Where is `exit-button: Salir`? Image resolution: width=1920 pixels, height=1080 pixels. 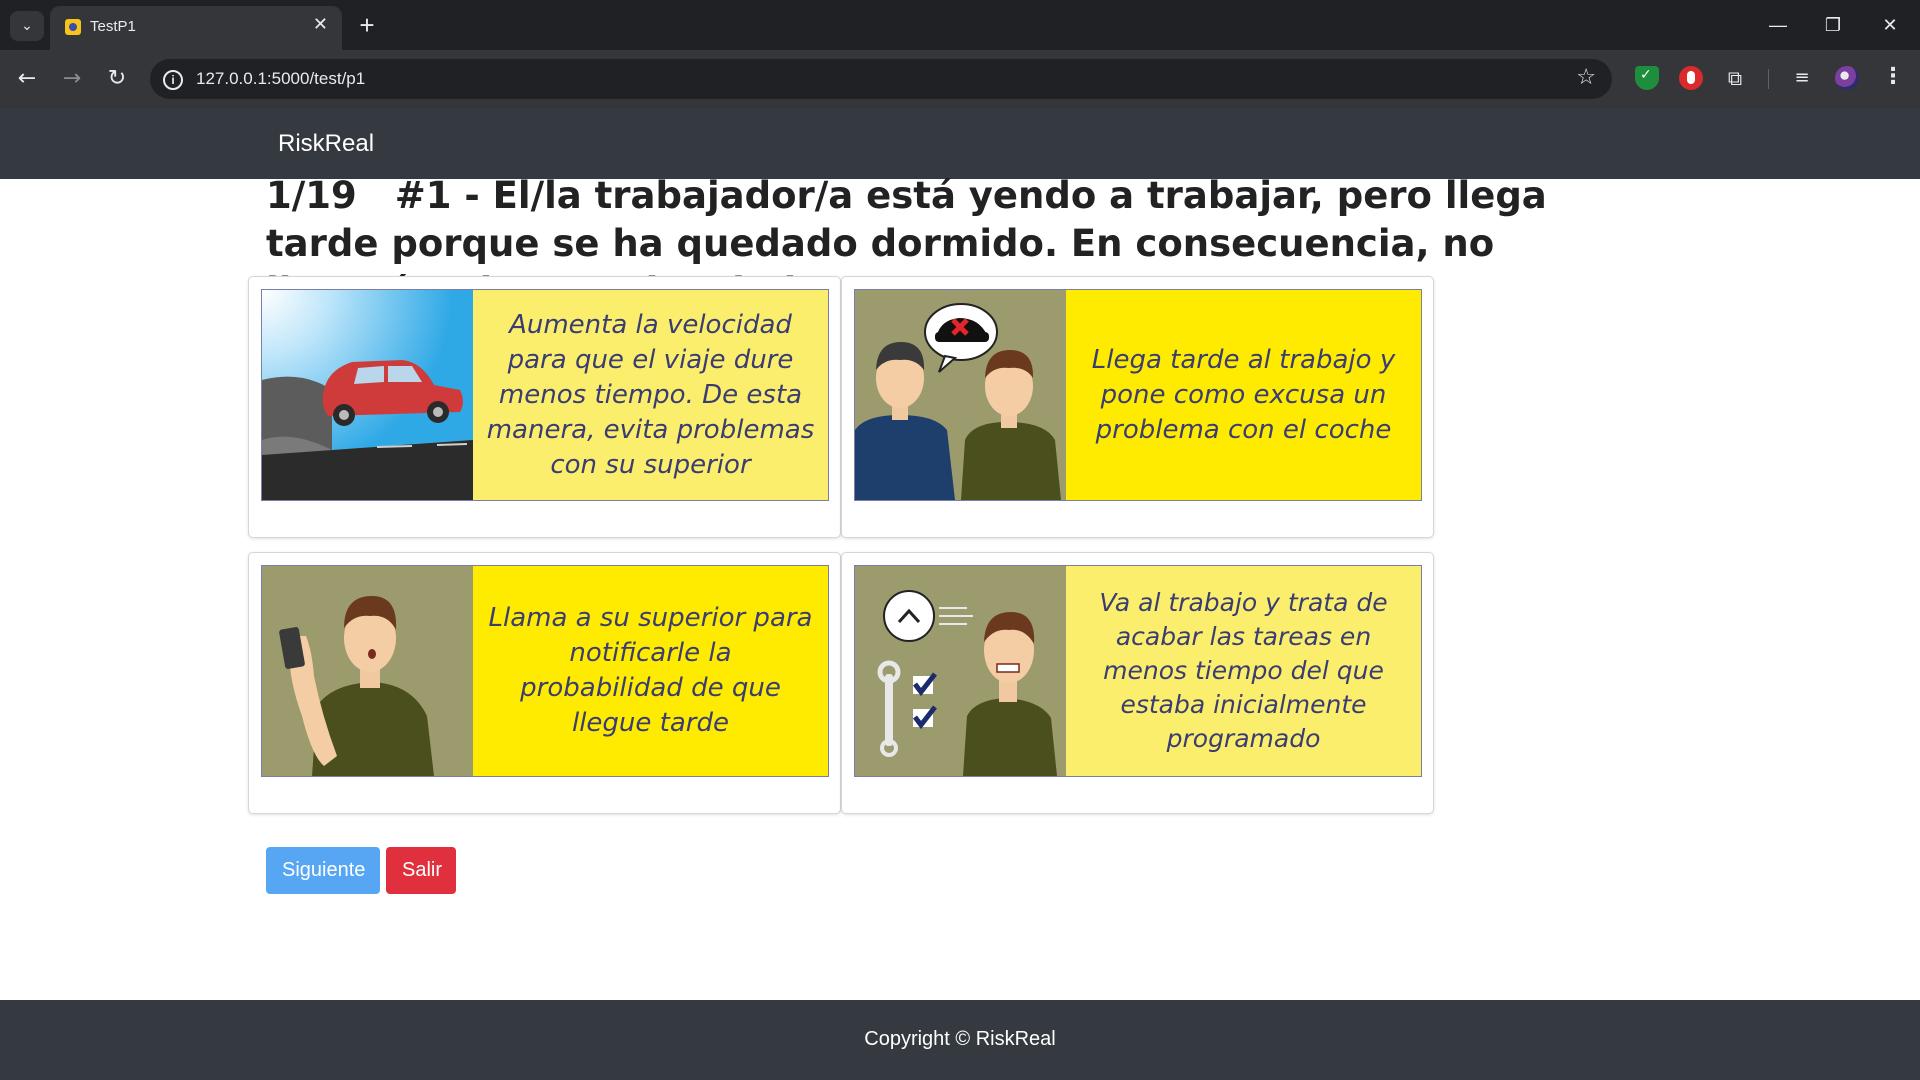 exit-button: Salir is located at coordinates (421, 870).